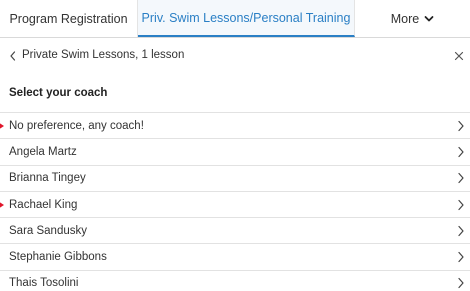  What do you see at coordinates (235, 257) in the screenshot?
I see `coach-option-stephanie-gibbons: Stephanie Gibbons` at bounding box center [235, 257].